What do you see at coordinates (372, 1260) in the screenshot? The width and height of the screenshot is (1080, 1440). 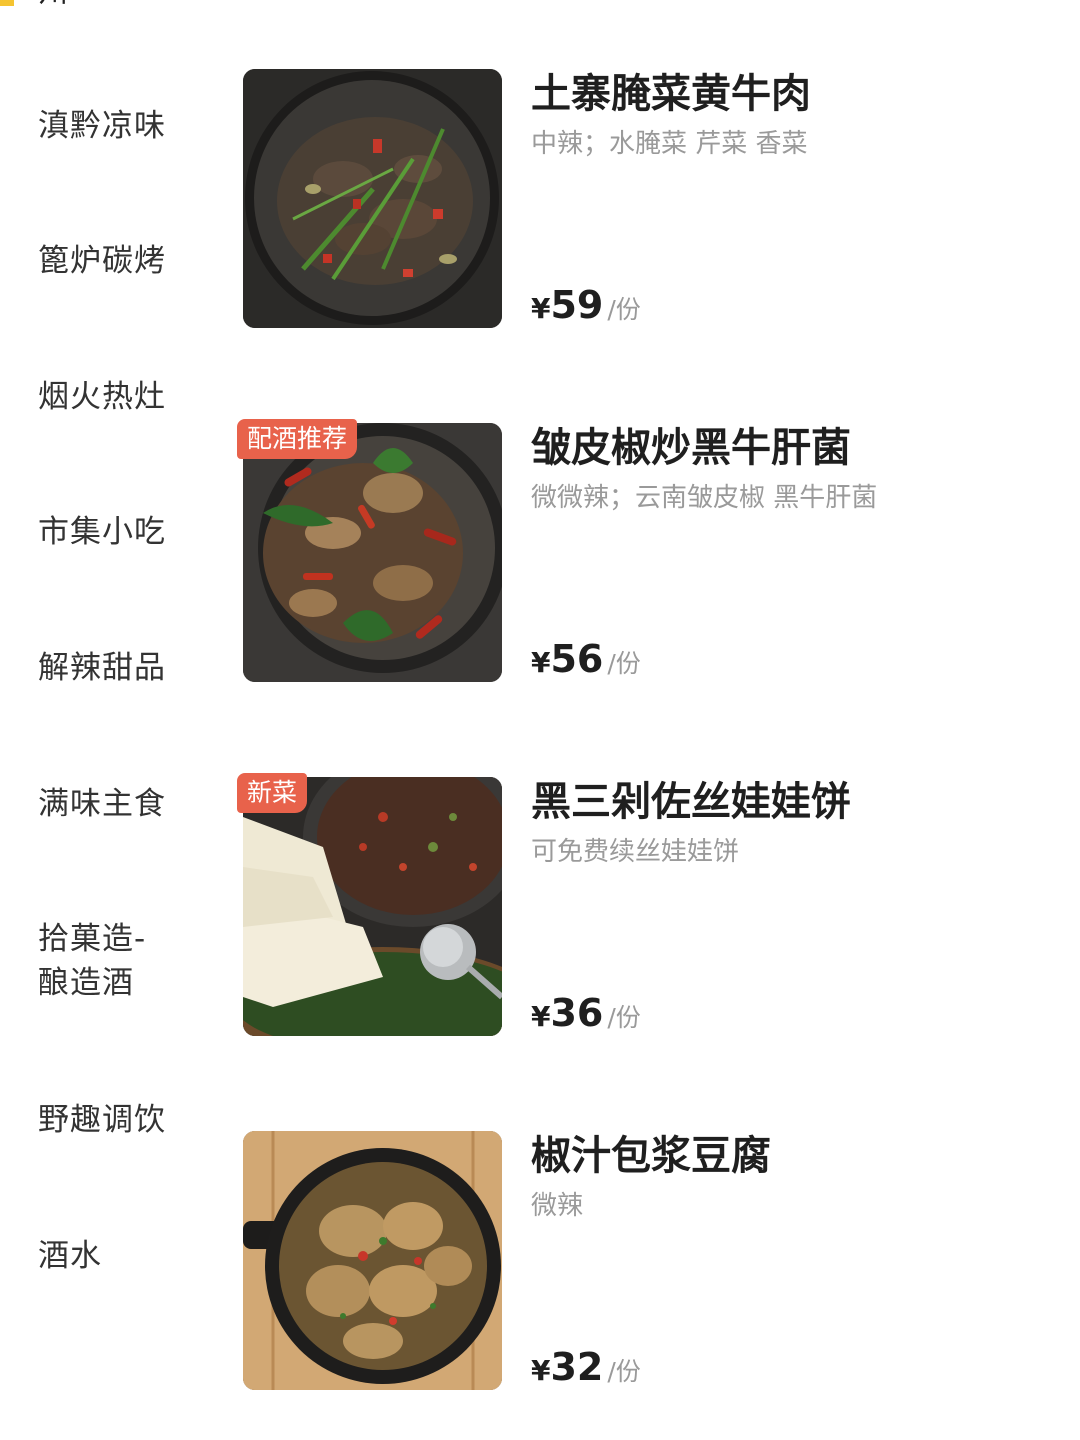 I see `tofu-in-pepper-sauce-icon` at bounding box center [372, 1260].